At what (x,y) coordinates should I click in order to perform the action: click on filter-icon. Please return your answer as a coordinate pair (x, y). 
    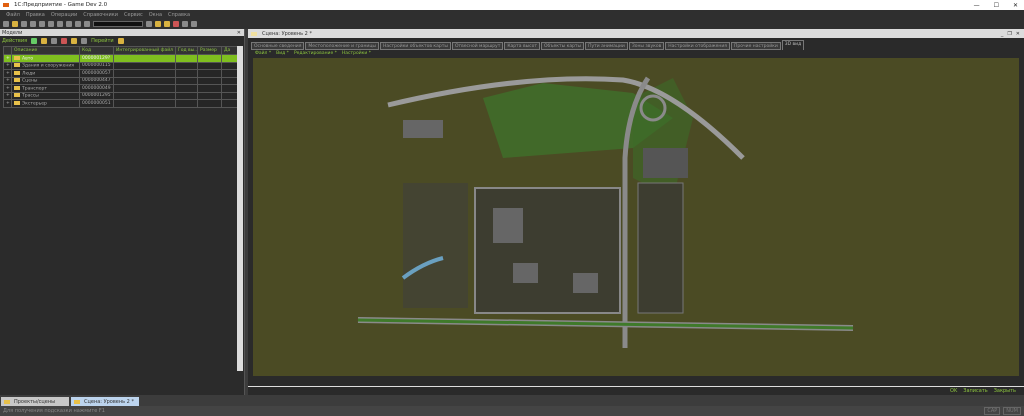
    Looking at the image, I should click on (84, 41).